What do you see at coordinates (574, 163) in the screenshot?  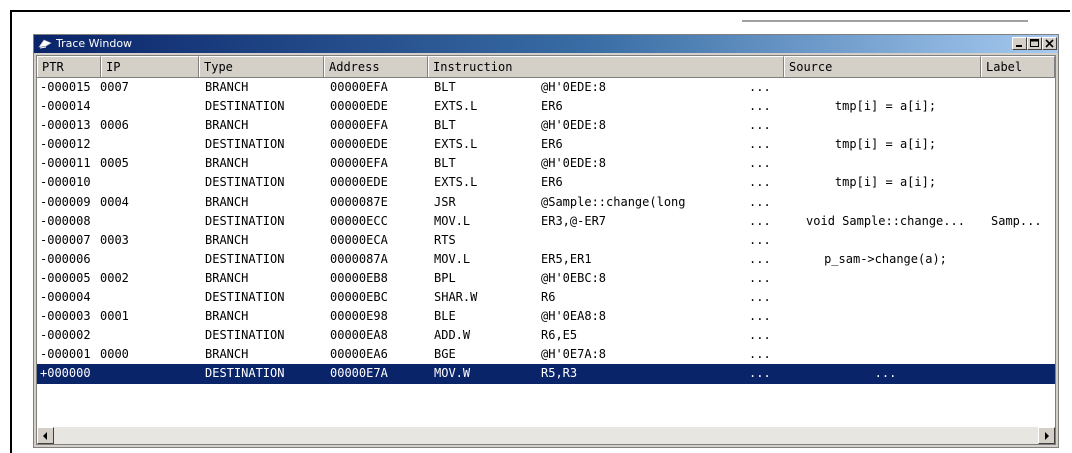 I see `instruction-operands-cell: @H'0EDE:8` at bounding box center [574, 163].